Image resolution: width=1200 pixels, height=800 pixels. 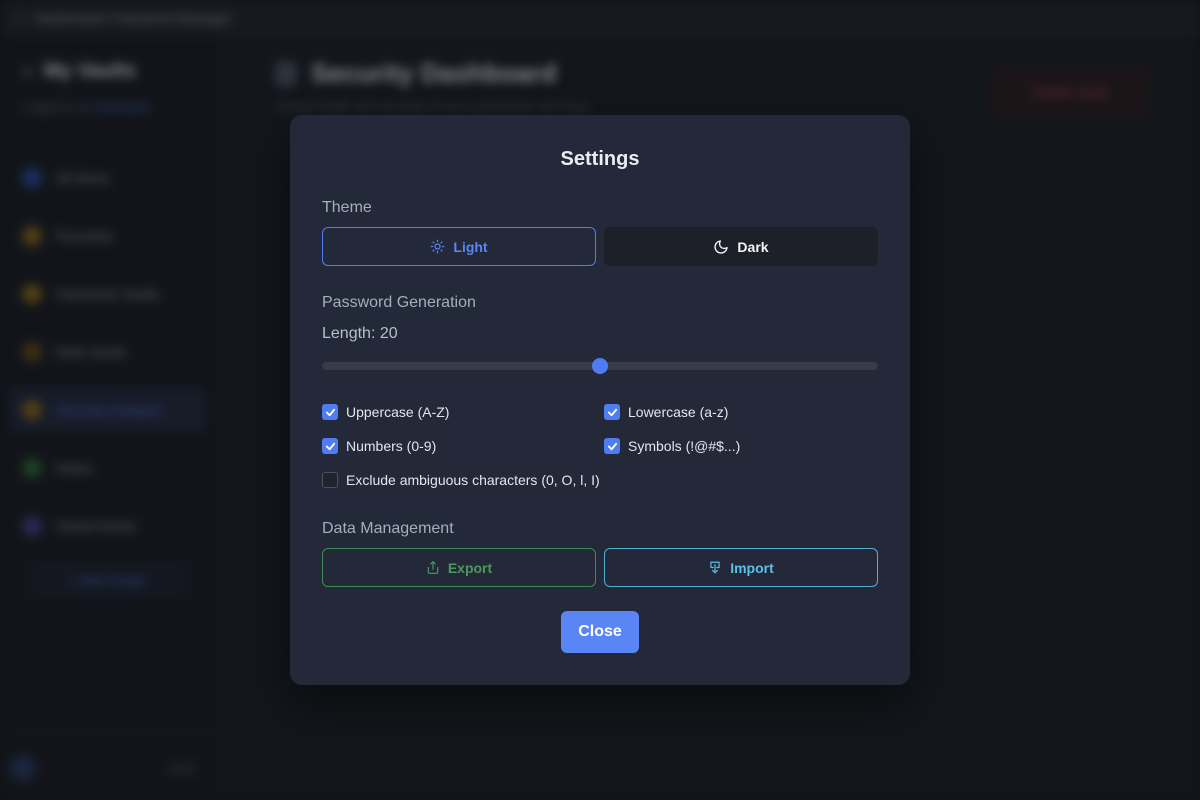 What do you see at coordinates (438, 246) in the screenshot?
I see `sun-icon` at bounding box center [438, 246].